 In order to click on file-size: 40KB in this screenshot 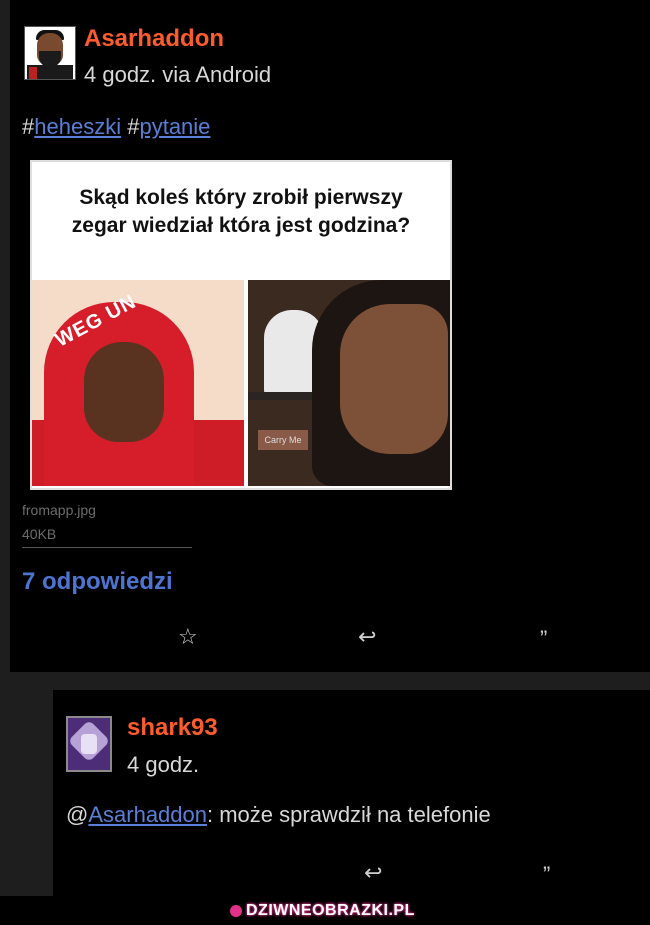, I will do `click(39, 534)`.